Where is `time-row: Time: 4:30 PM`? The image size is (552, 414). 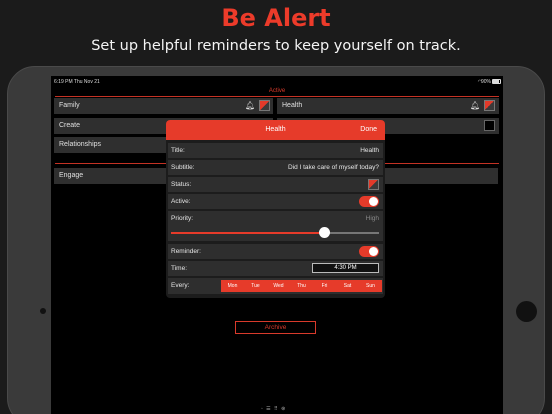
time-row: Time: 4:30 PM is located at coordinates (275, 268).